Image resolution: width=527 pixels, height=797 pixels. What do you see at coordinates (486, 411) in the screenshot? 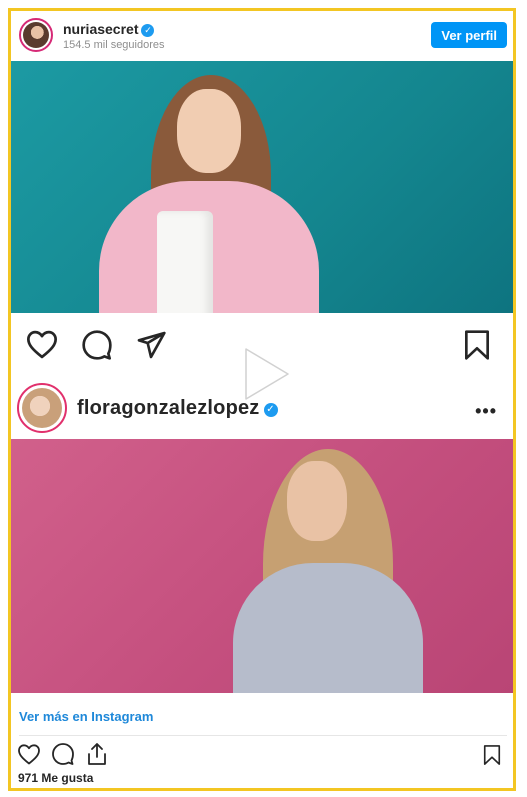
I see `more-icon: •••` at bounding box center [486, 411].